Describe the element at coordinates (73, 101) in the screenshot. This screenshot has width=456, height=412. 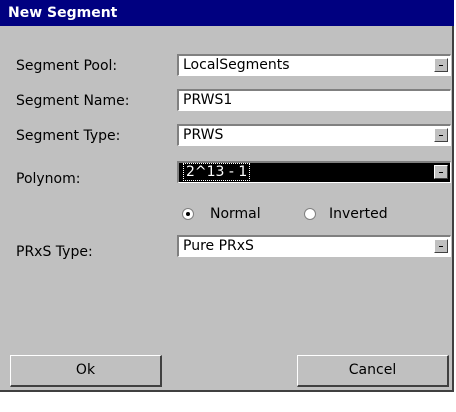
I see `segment-name-label: Segment Name:` at that location.